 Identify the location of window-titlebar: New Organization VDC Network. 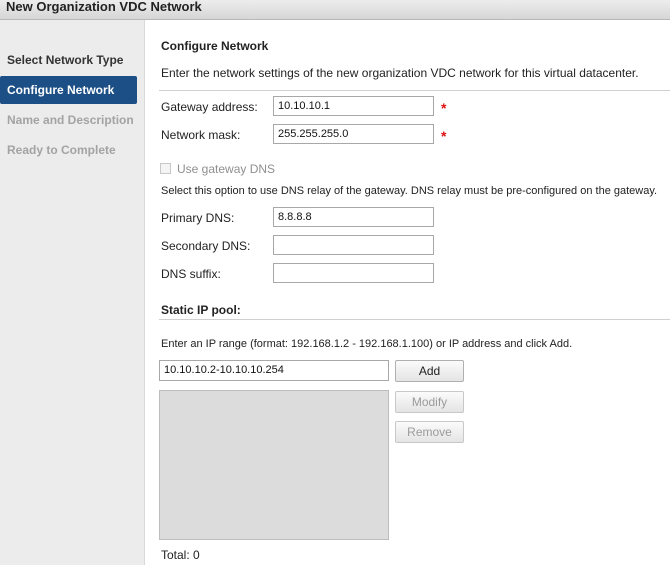
(335, 10).